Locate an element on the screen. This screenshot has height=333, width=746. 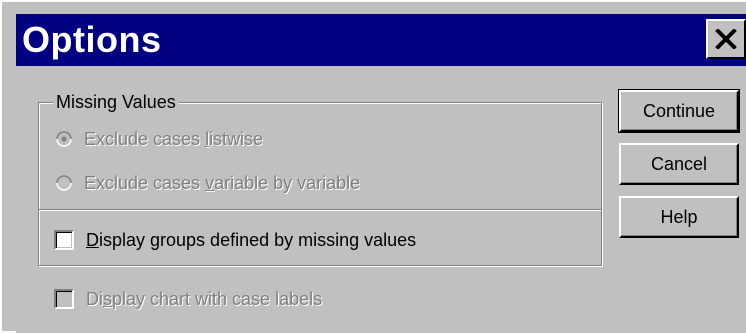
display-chart-label: Display chart with case labels is located at coordinates (204, 299).